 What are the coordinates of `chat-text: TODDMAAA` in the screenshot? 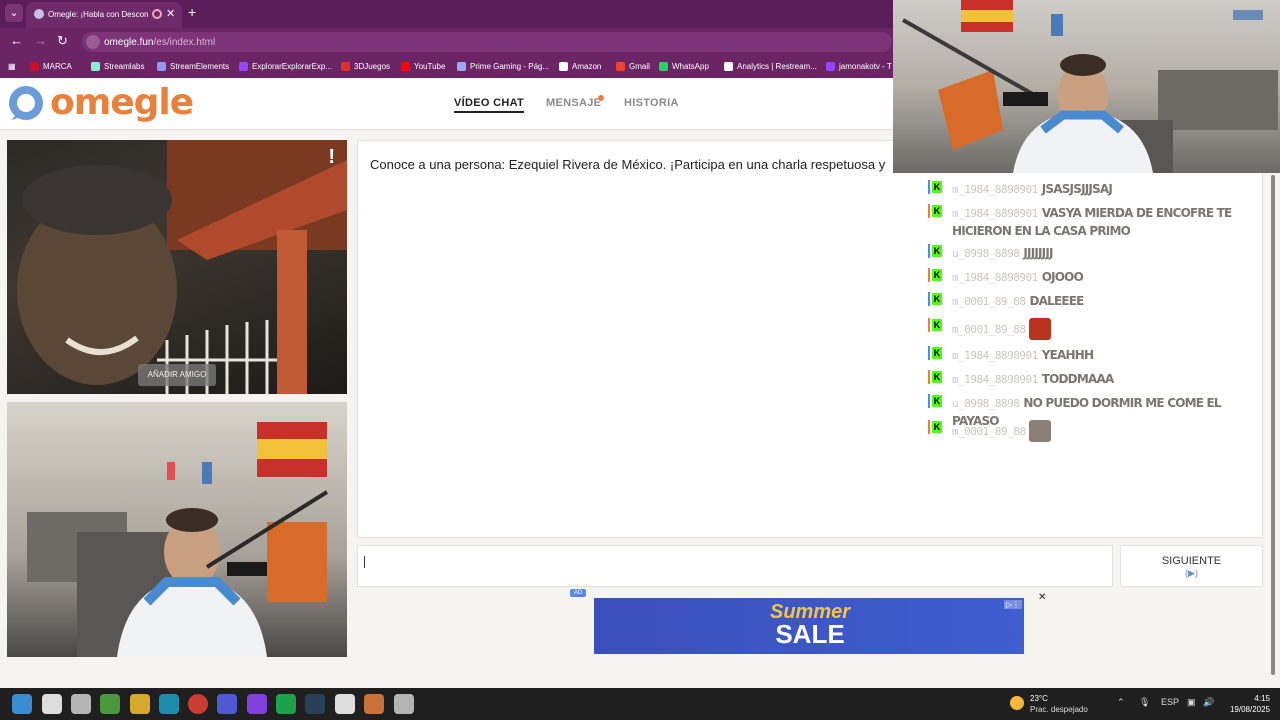 It's located at (1078, 379).